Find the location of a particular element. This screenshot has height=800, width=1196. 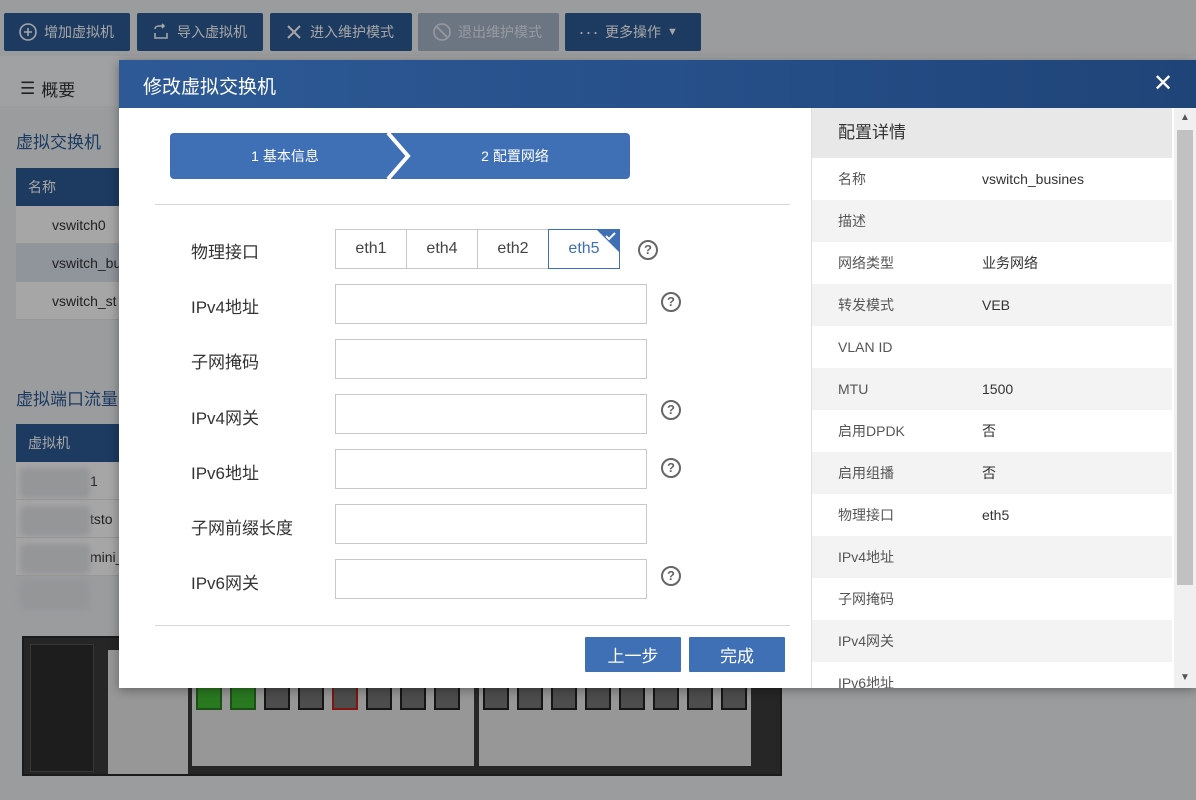

detail-row: 网络类型 业务网络 is located at coordinates (992, 263).